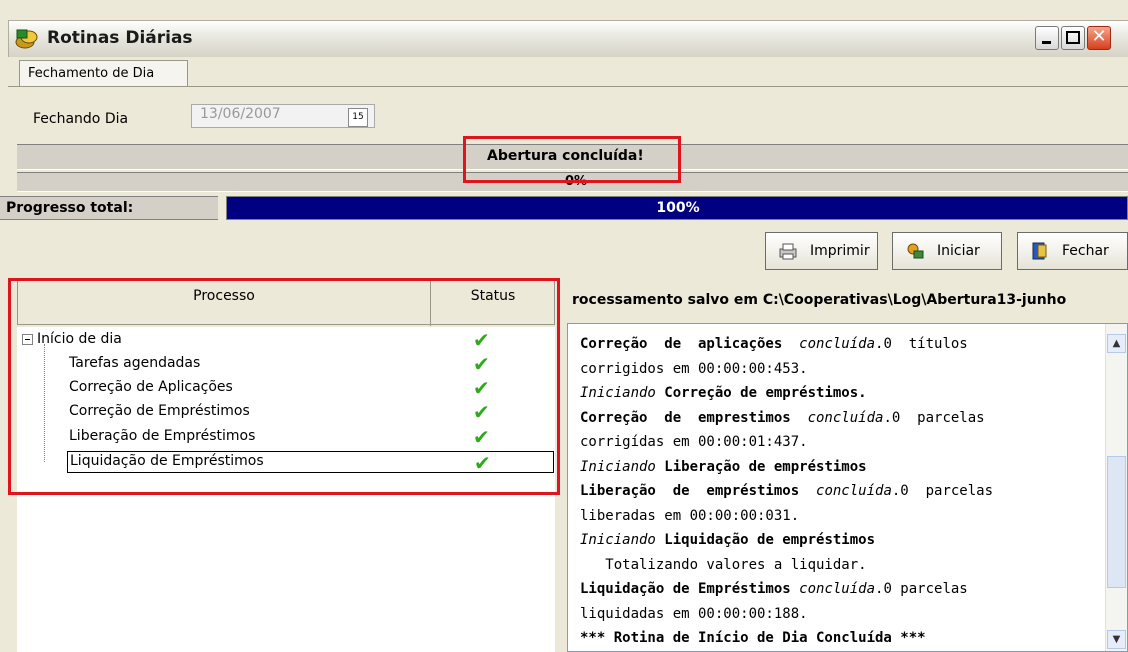  What do you see at coordinates (568, 38) in the screenshot?
I see `title-bar: Rotinas Diárias ✕` at bounding box center [568, 38].